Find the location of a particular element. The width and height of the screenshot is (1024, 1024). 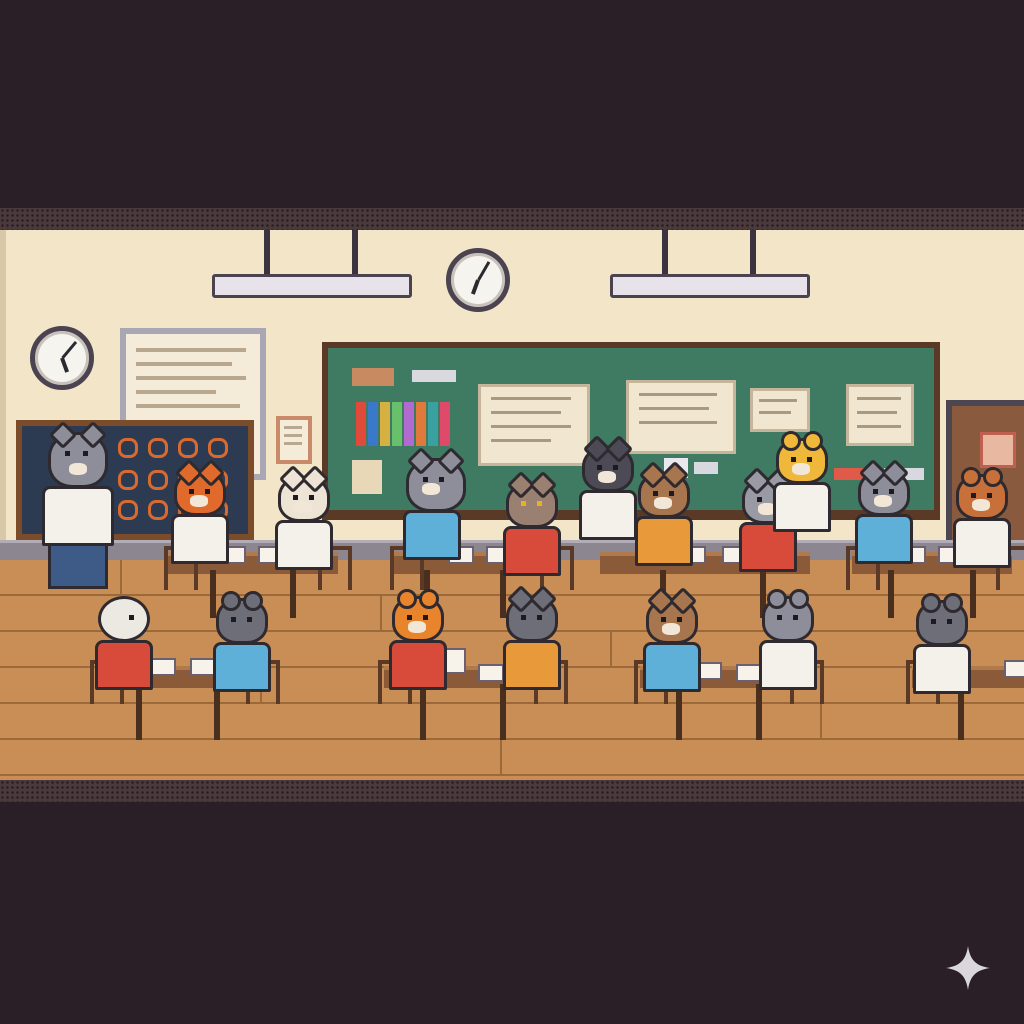

student-gray-mouse is located at coordinates (786, 637).